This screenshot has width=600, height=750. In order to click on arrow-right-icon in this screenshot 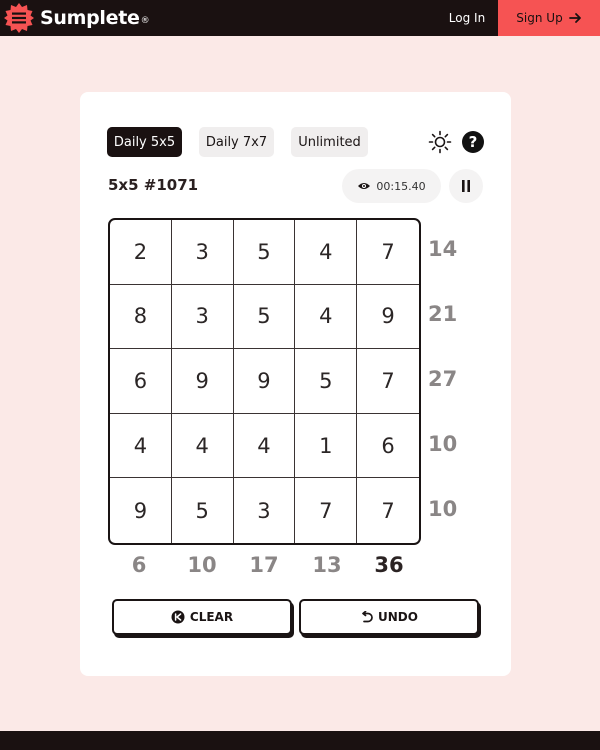, I will do `click(574, 18)`.